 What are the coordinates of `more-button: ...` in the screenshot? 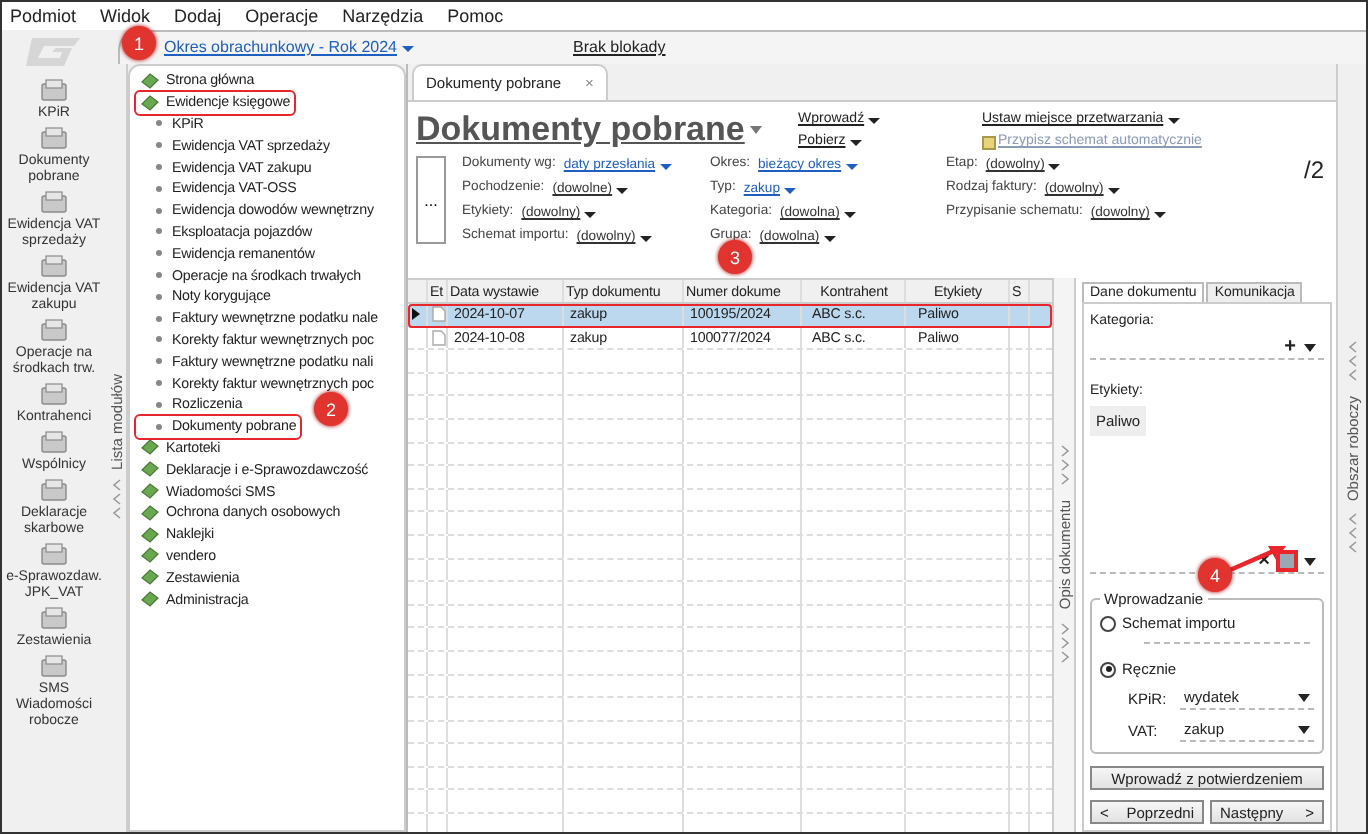 It's located at (431, 200).